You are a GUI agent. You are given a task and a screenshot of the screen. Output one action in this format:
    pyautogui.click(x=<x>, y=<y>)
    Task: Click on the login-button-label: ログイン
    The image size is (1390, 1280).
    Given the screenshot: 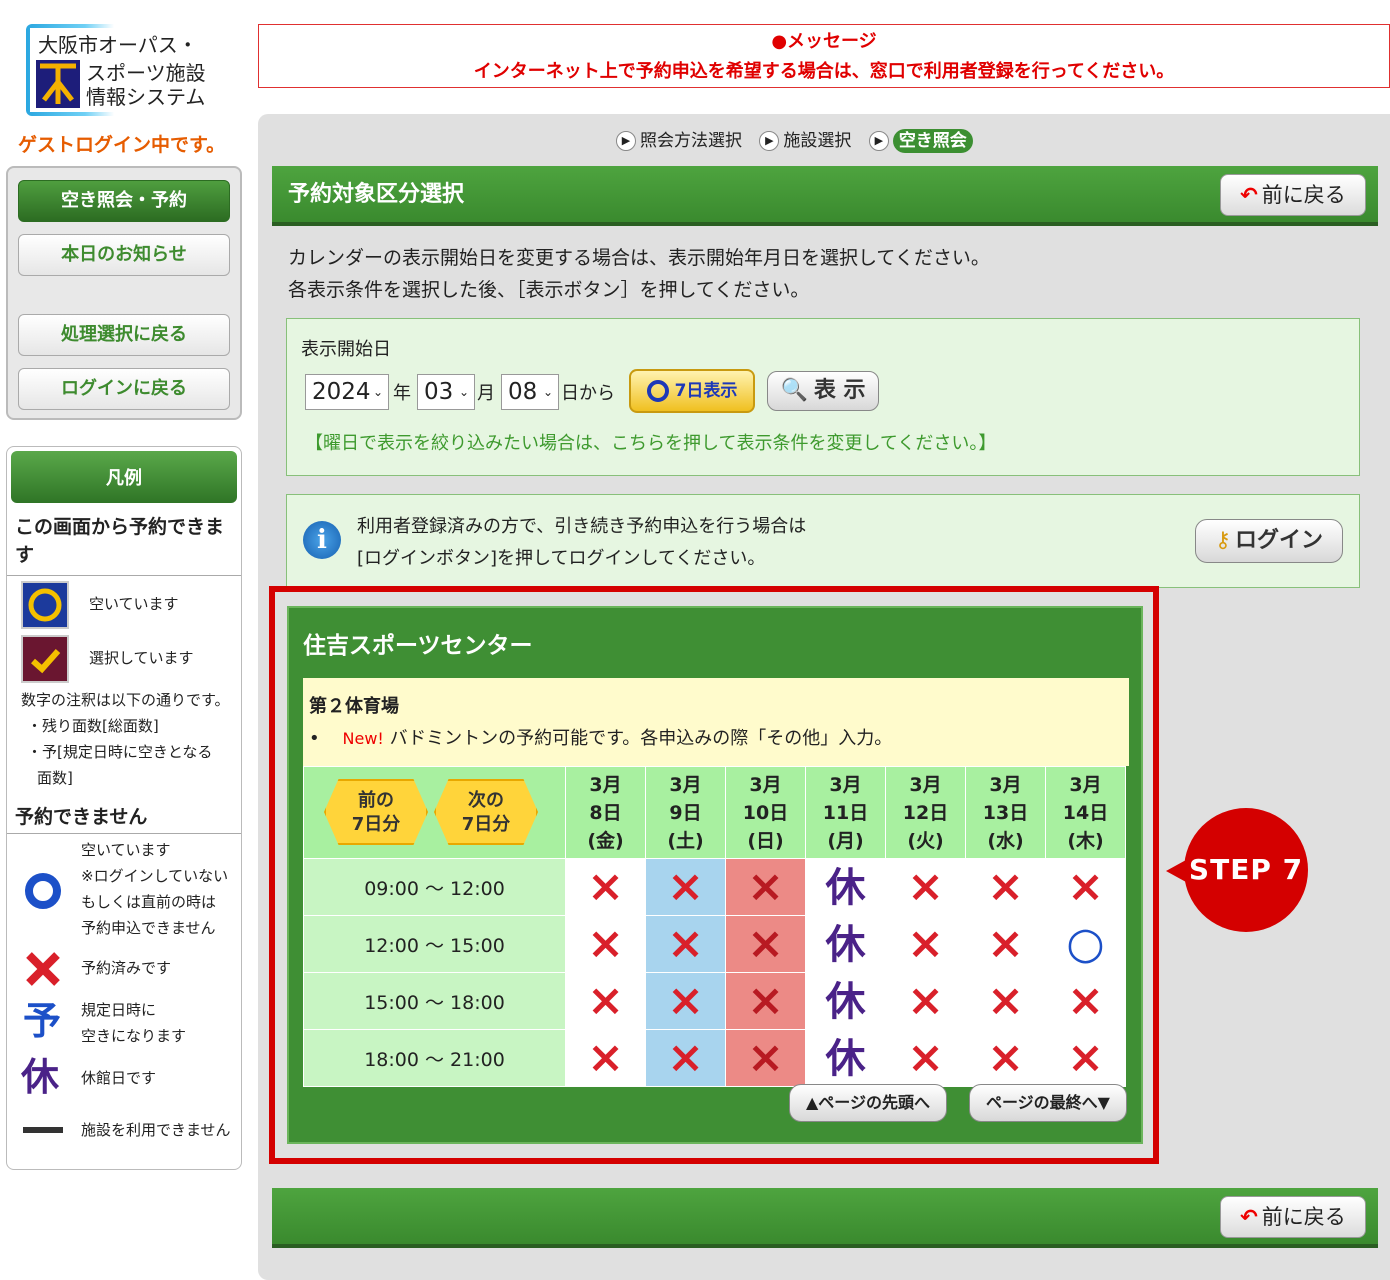 What is the action you would take?
    pyautogui.click(x=1279, y=540)
    